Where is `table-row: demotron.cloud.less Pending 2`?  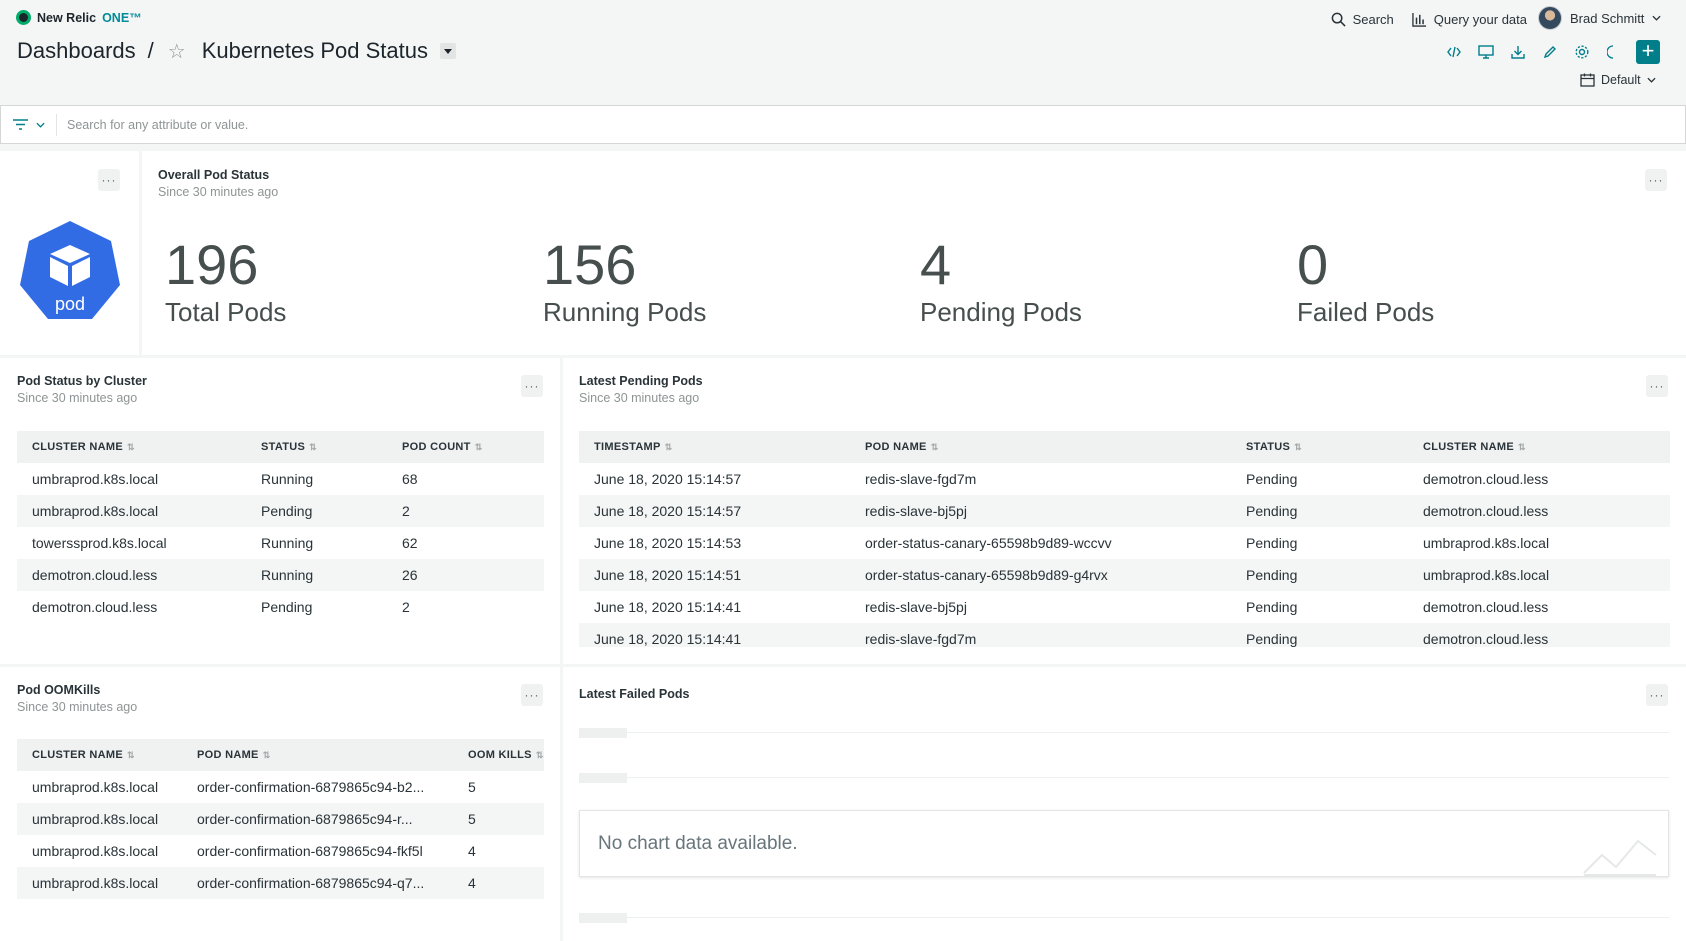 table-row: demotron.cloud.less Pending 2 is located at coordinates (280, 607).